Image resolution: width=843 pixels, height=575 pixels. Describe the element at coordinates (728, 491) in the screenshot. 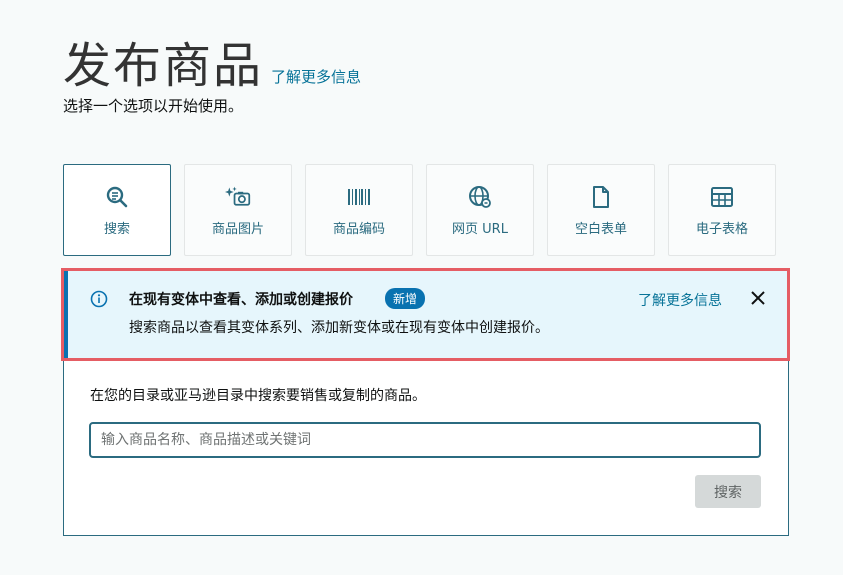

I see `search-button: 搜索` at that location.